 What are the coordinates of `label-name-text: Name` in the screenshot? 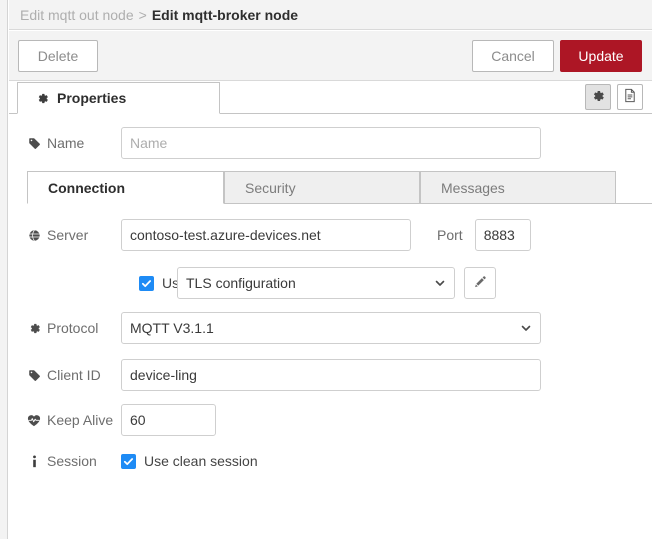 It's located at (66, 143).